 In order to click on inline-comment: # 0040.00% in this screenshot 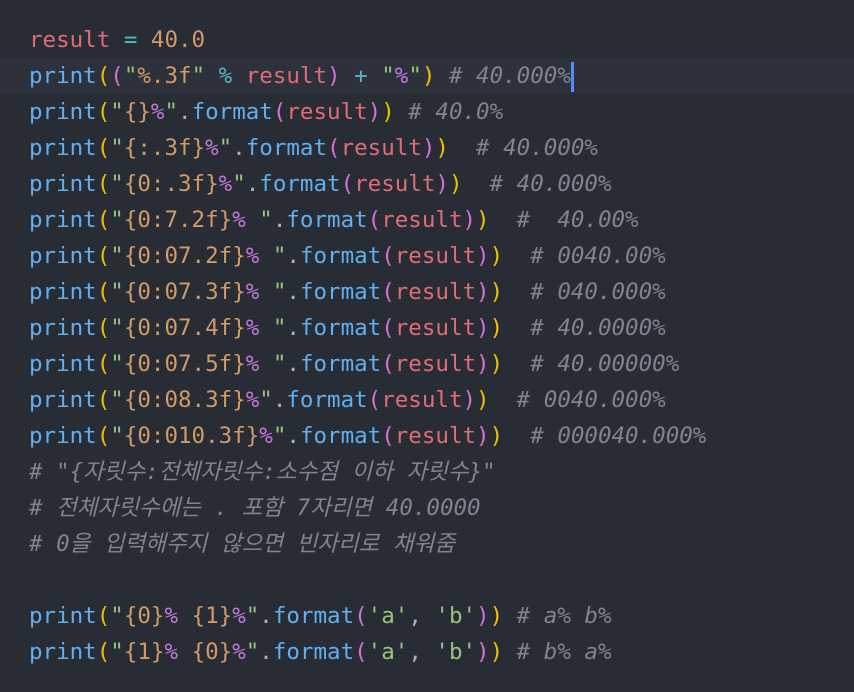, I will do `click(584, 256)`.